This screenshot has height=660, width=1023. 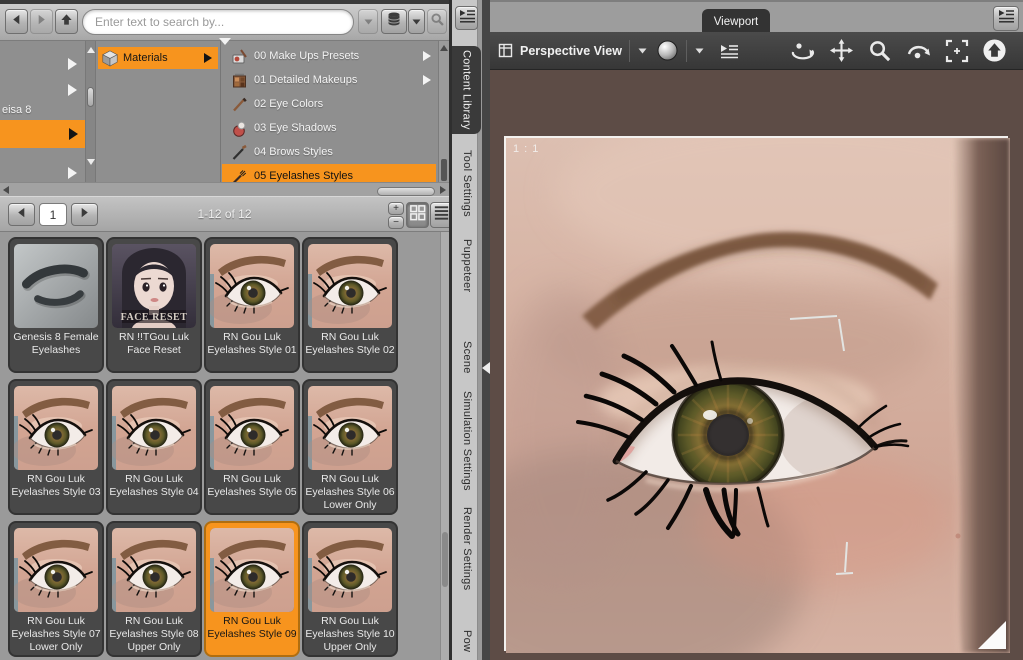 I want to click on asset-label: RN Gou Luk Eyelashes Style 10 Upper Only, so click(x=350, y=634).